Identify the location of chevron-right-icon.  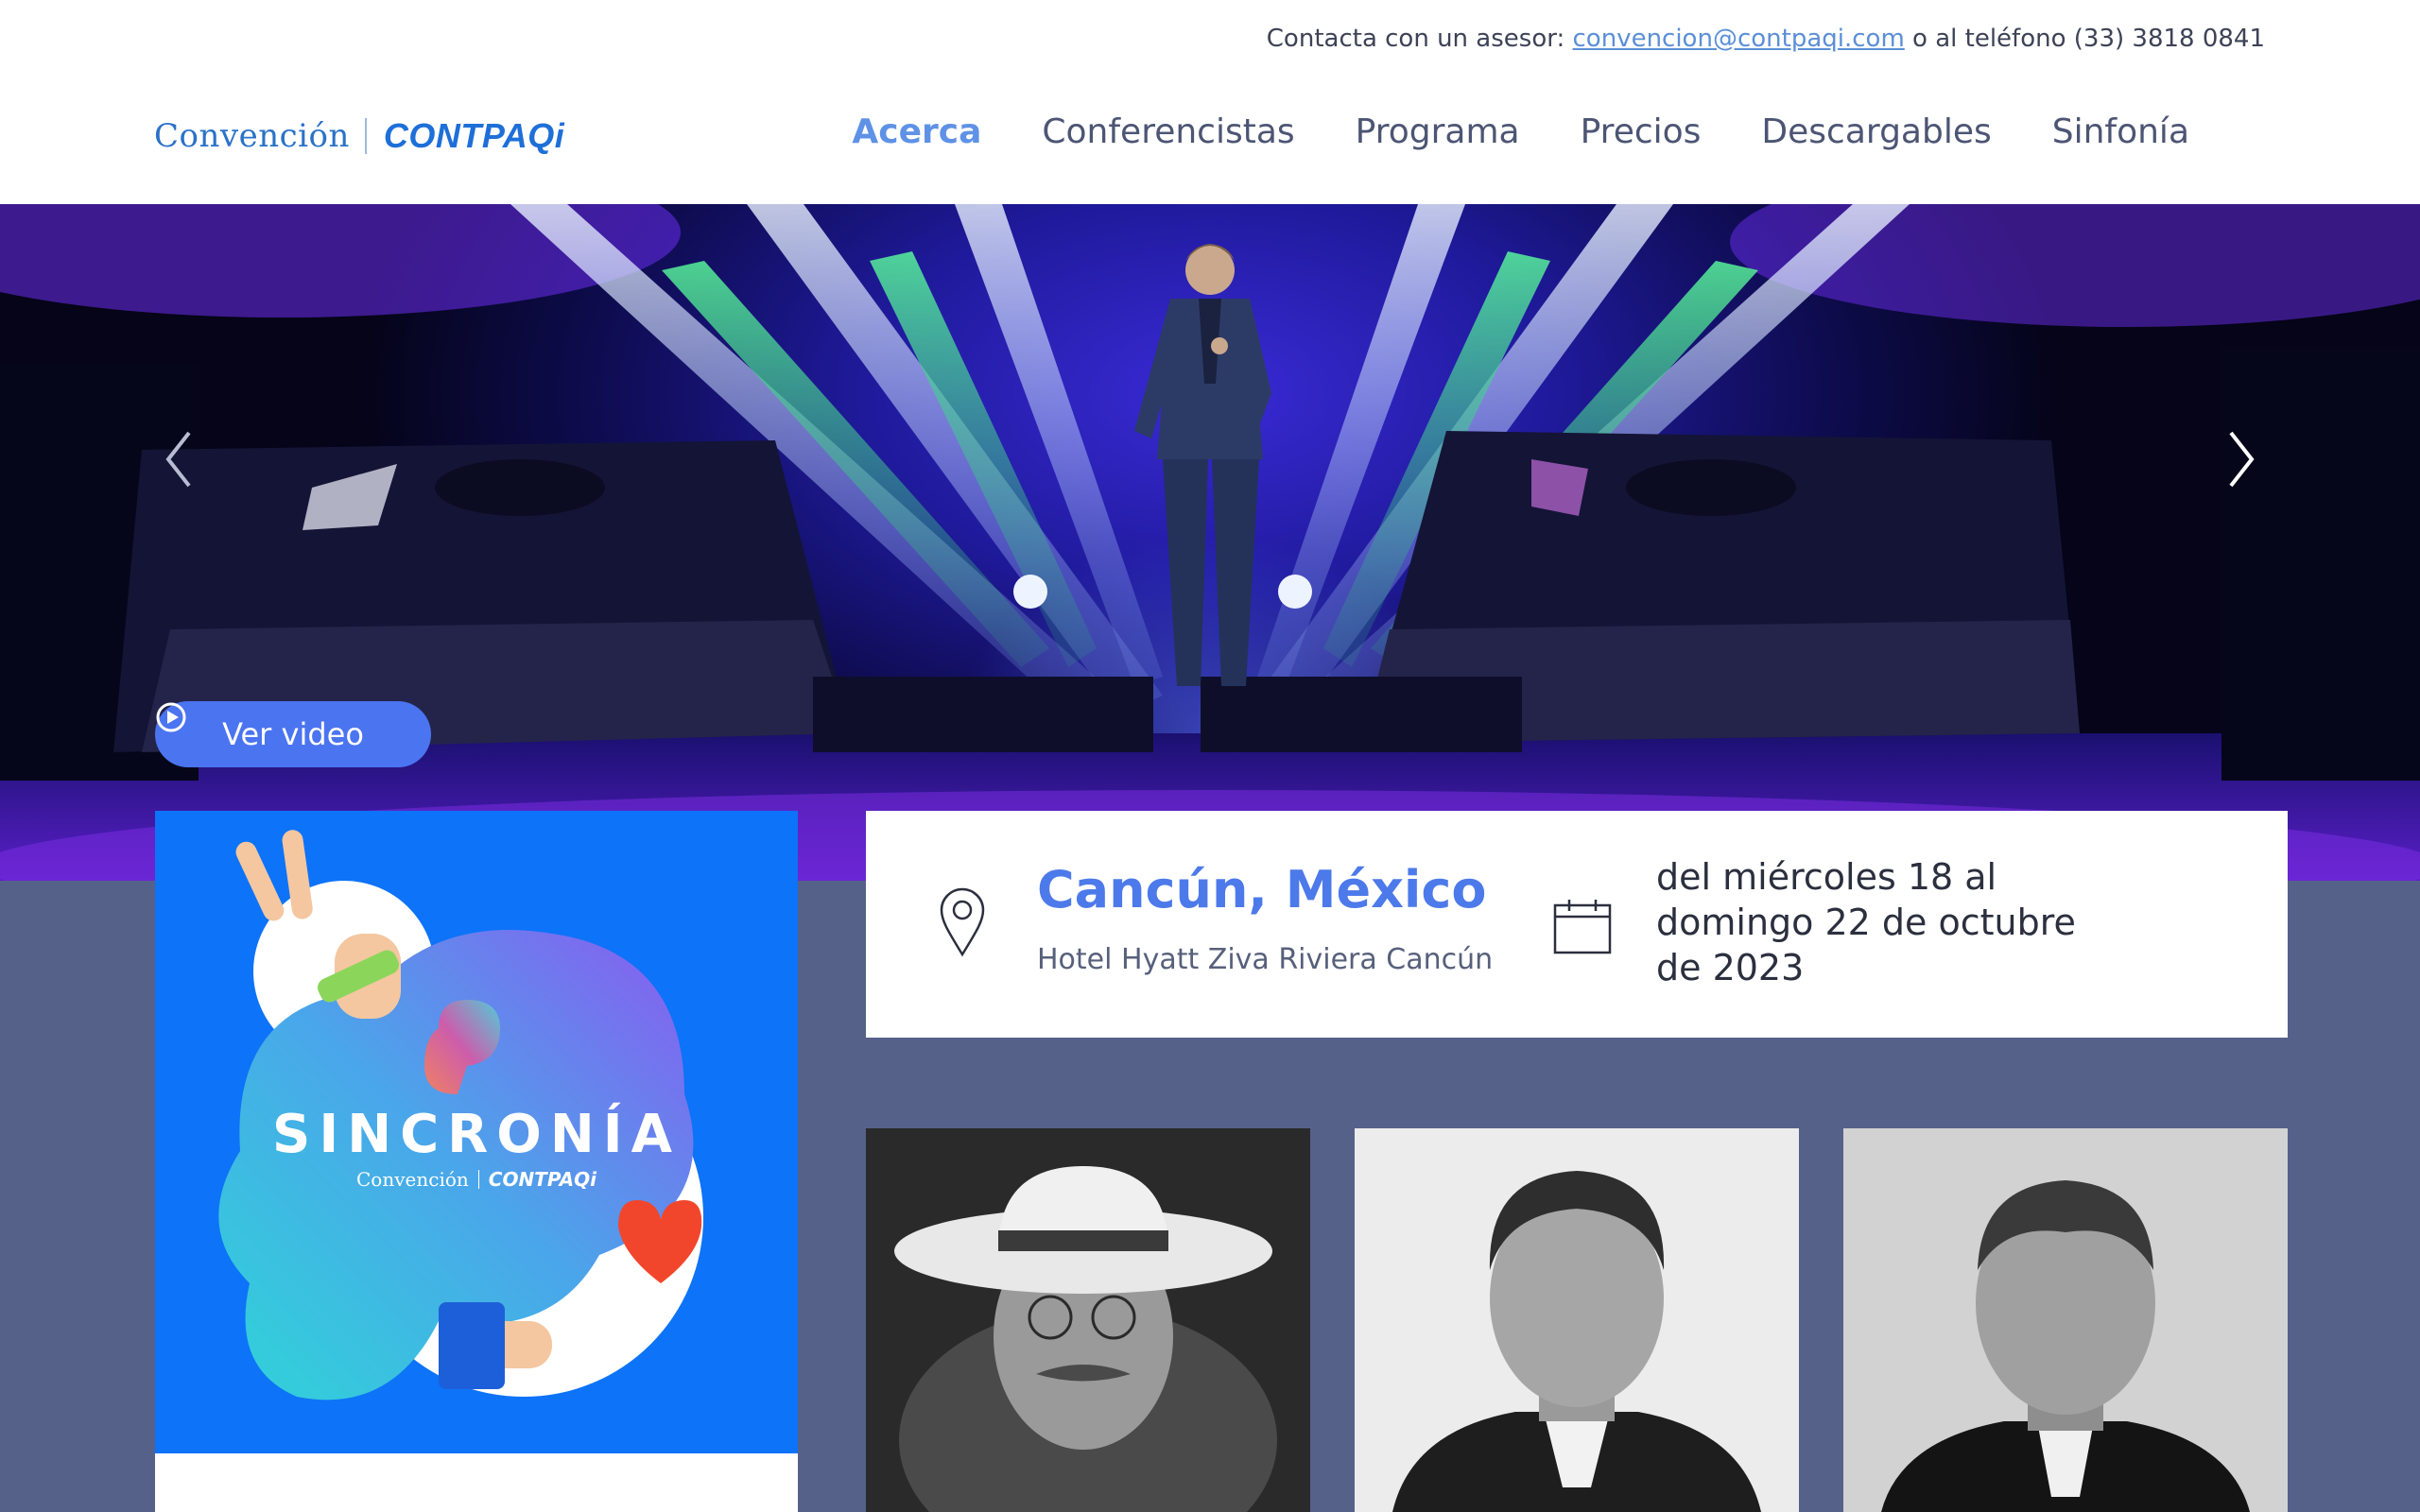
(2242, 459).